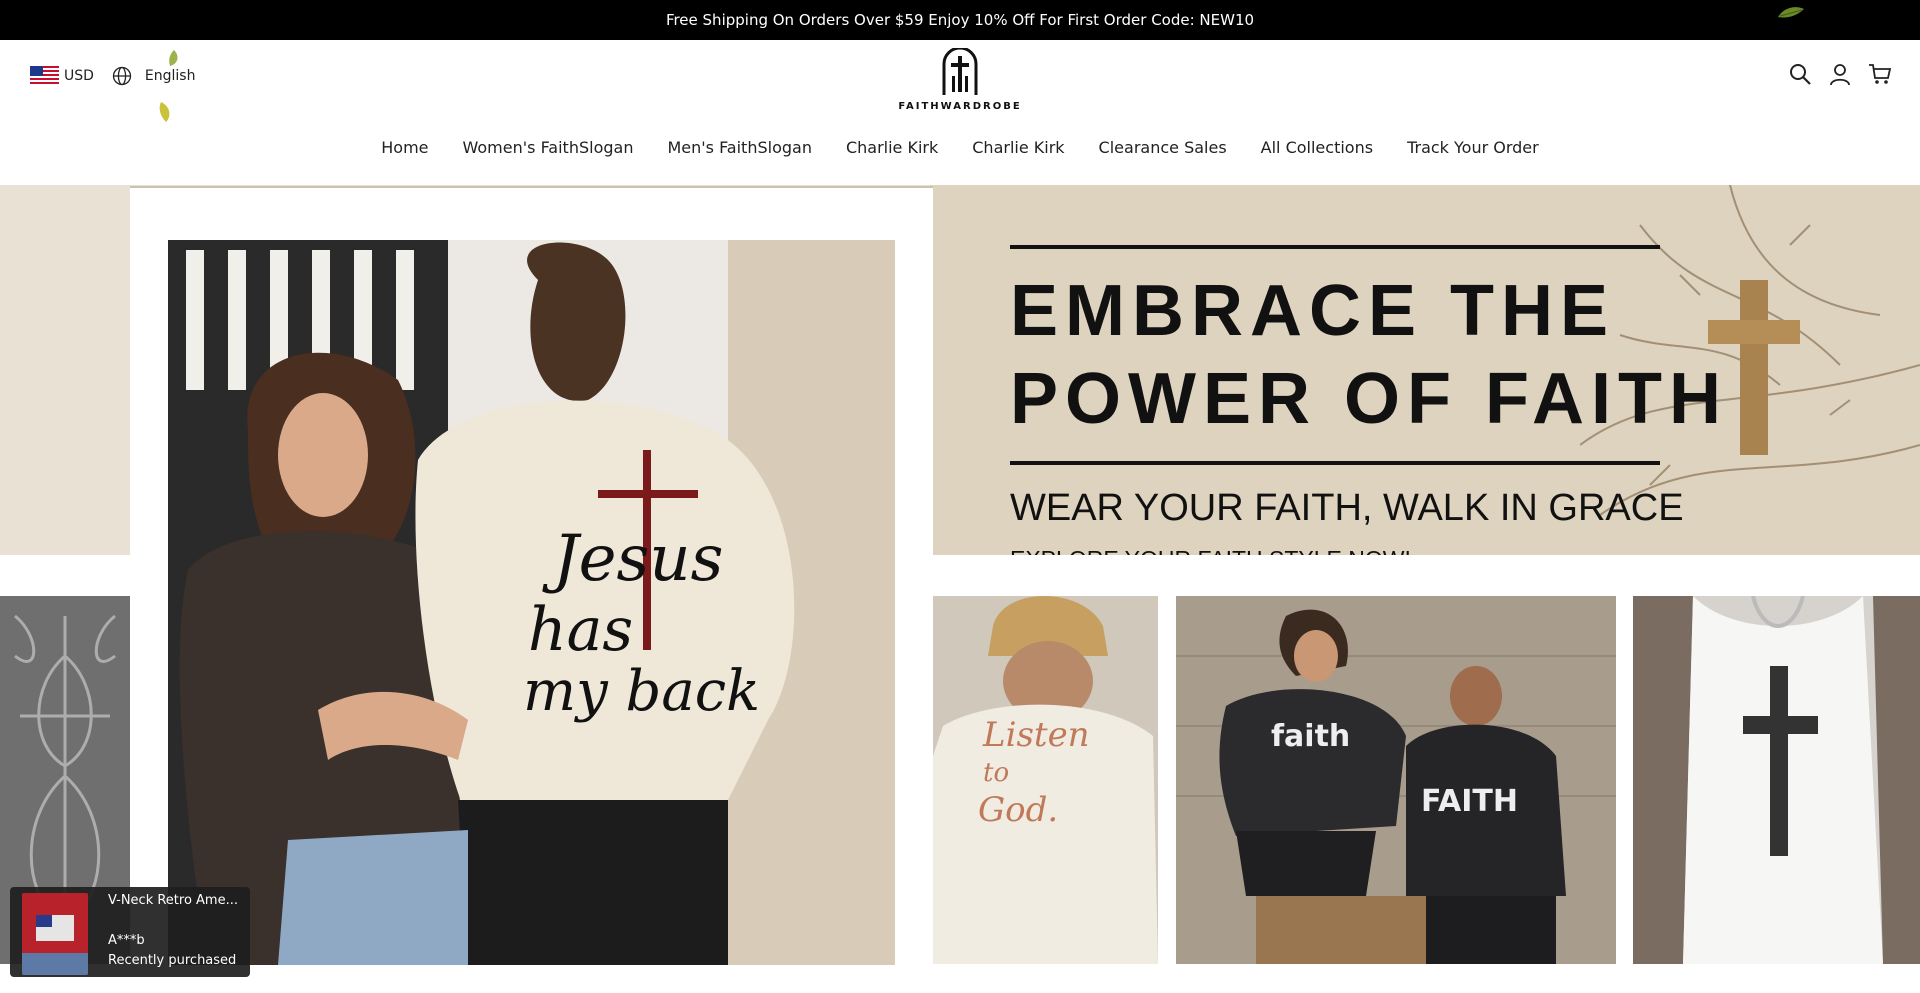  What do you see at coordinates (996, 773) in the screenshot?
I see `tile-shirt-text-2: to` at bounding box center [996, 773].